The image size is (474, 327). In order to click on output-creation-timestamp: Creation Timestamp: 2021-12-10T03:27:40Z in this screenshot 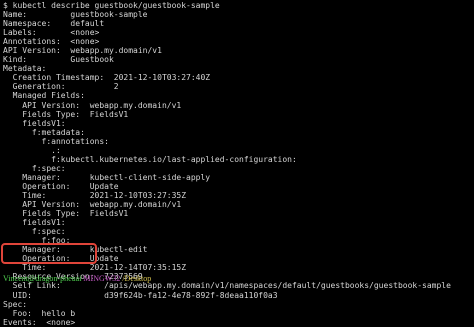, I will do `click(107, 78)`.